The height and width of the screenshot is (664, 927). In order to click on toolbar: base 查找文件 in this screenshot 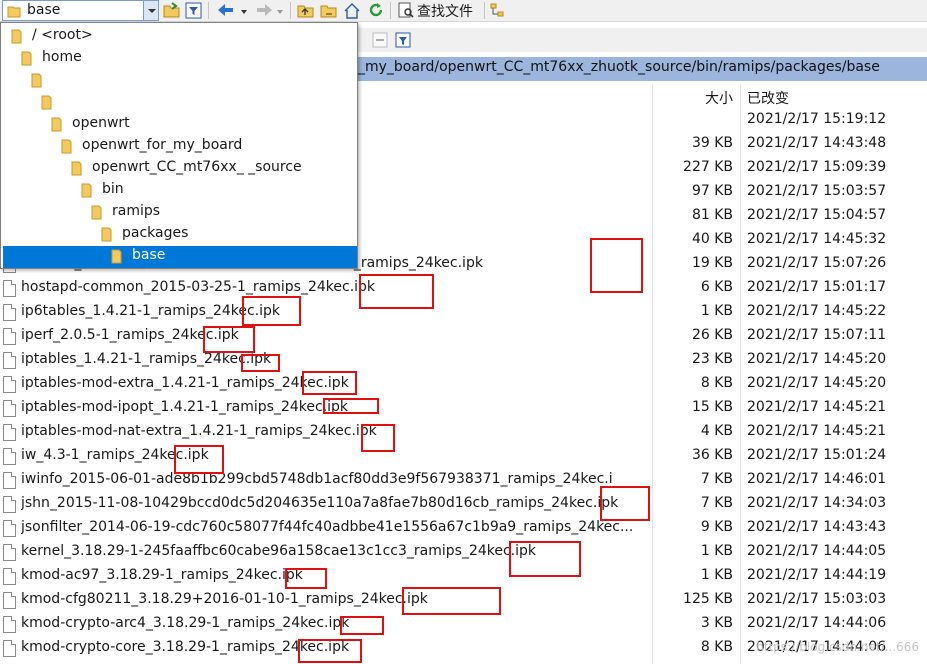, I will do `click(463, 11)`.